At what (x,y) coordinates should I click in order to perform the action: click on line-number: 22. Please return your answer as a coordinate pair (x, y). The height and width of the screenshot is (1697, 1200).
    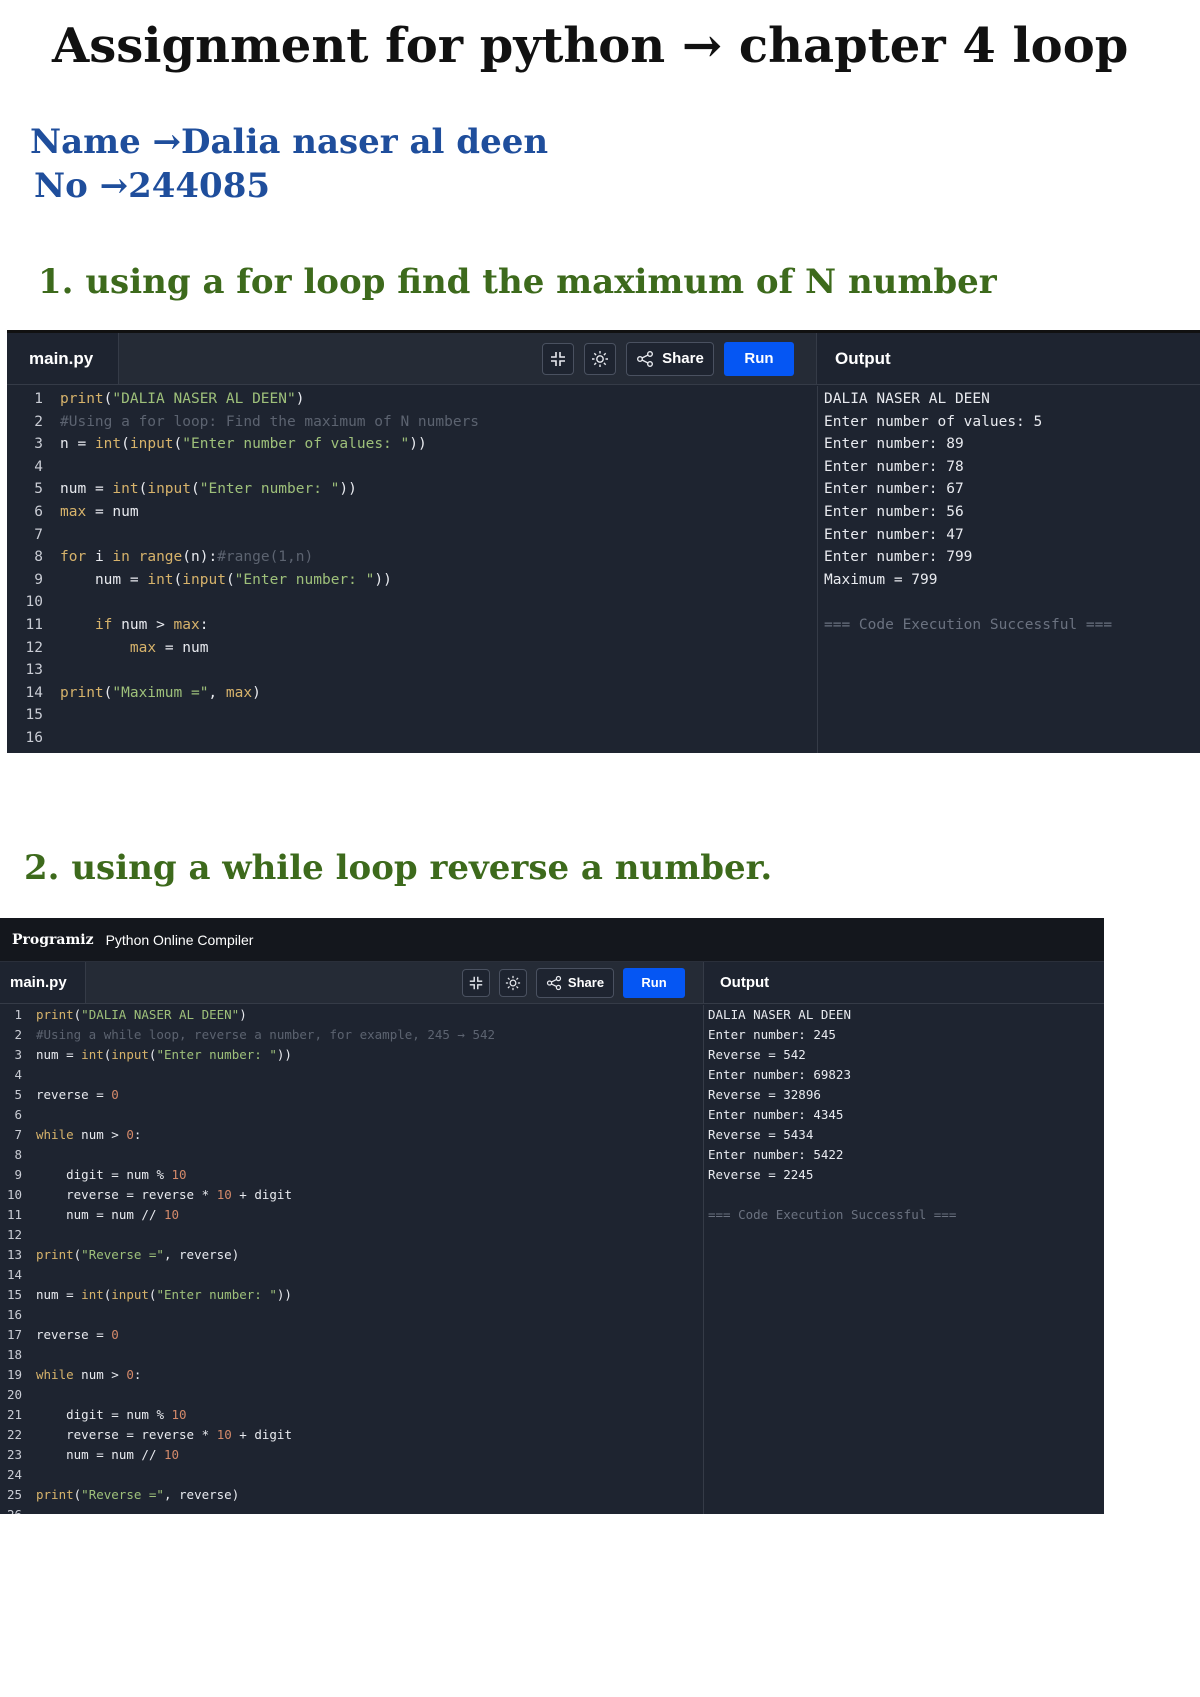
    Looking at the image, I should click on (14, 1434).